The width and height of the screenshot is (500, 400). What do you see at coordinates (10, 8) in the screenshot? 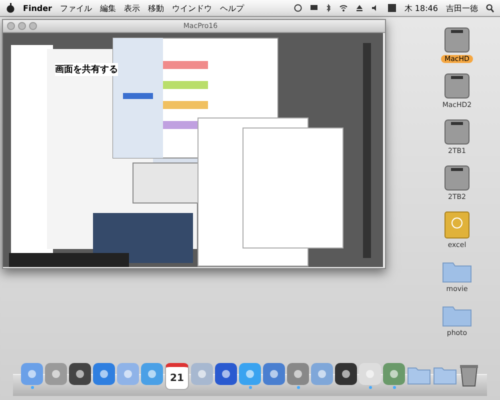
I see `apple-icon` at bounding box center [10, 8].